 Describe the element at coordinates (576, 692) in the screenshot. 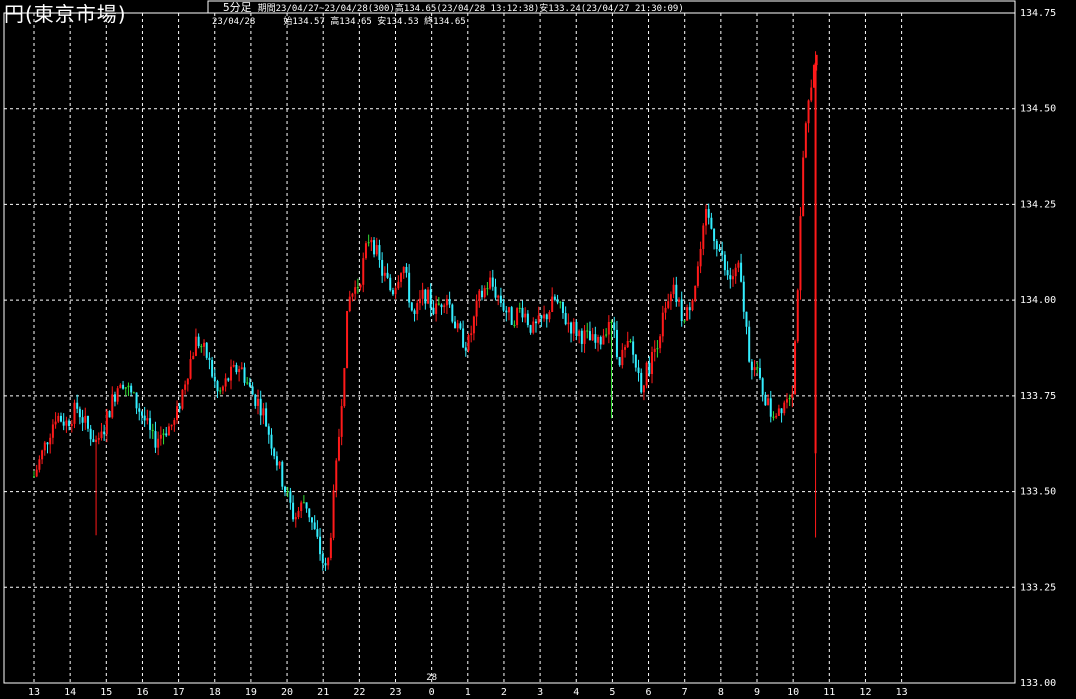

I see `x-tick-label: 4` at that location.